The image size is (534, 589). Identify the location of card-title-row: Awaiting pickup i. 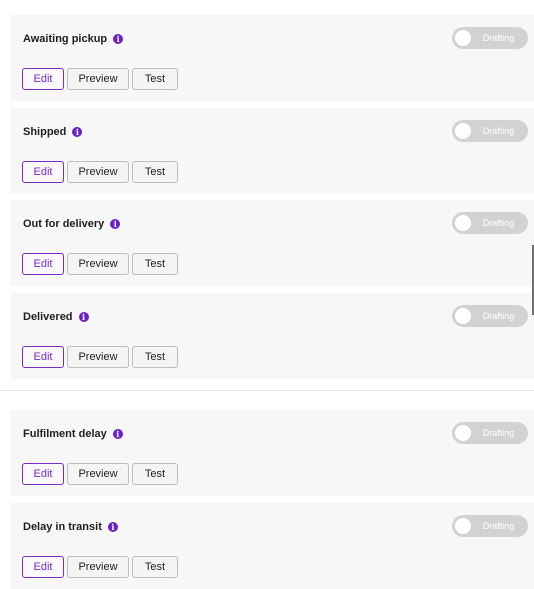
(73, 39).